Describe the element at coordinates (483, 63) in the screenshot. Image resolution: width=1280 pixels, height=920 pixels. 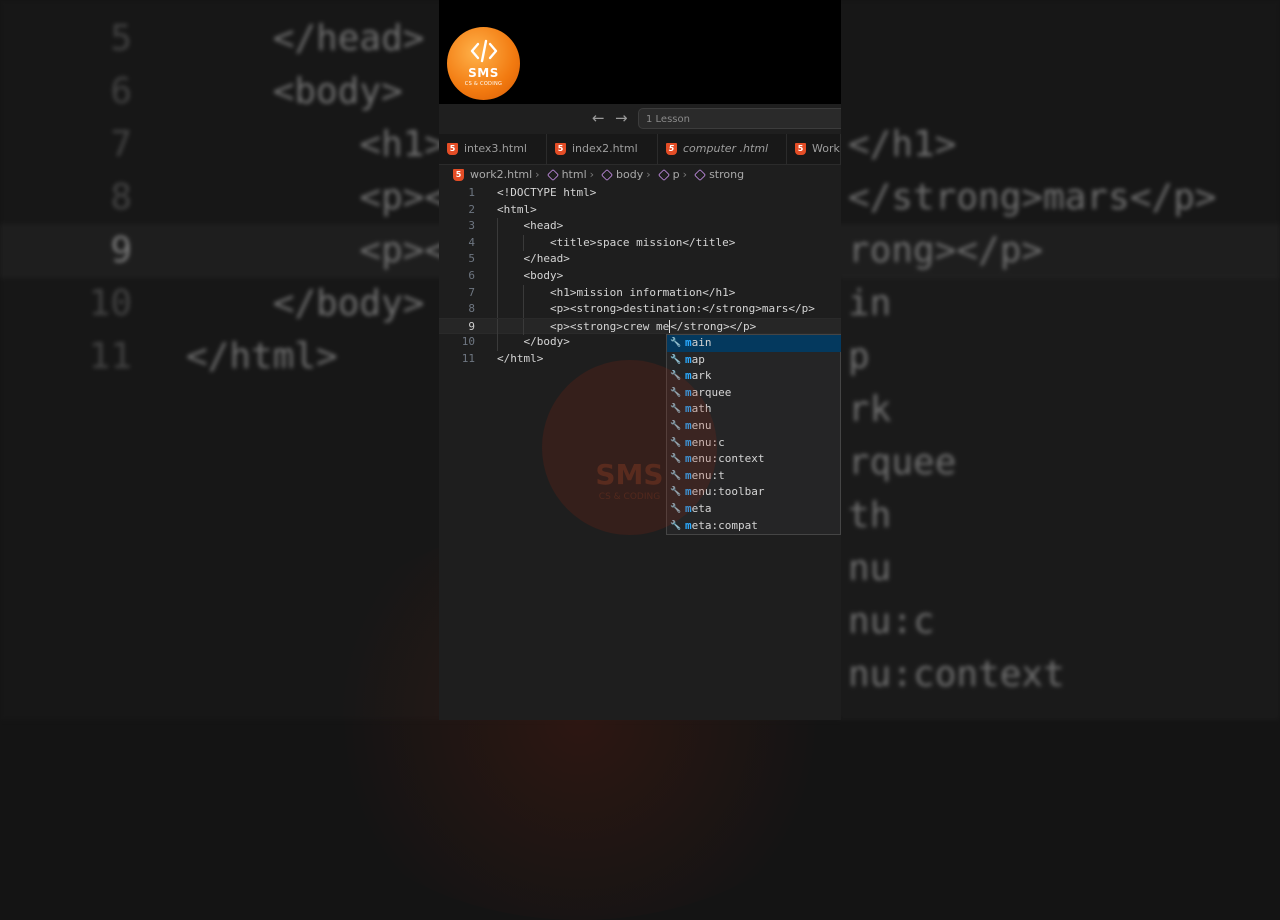
I see `sms-logo: SMS CS & CODING` at that location.